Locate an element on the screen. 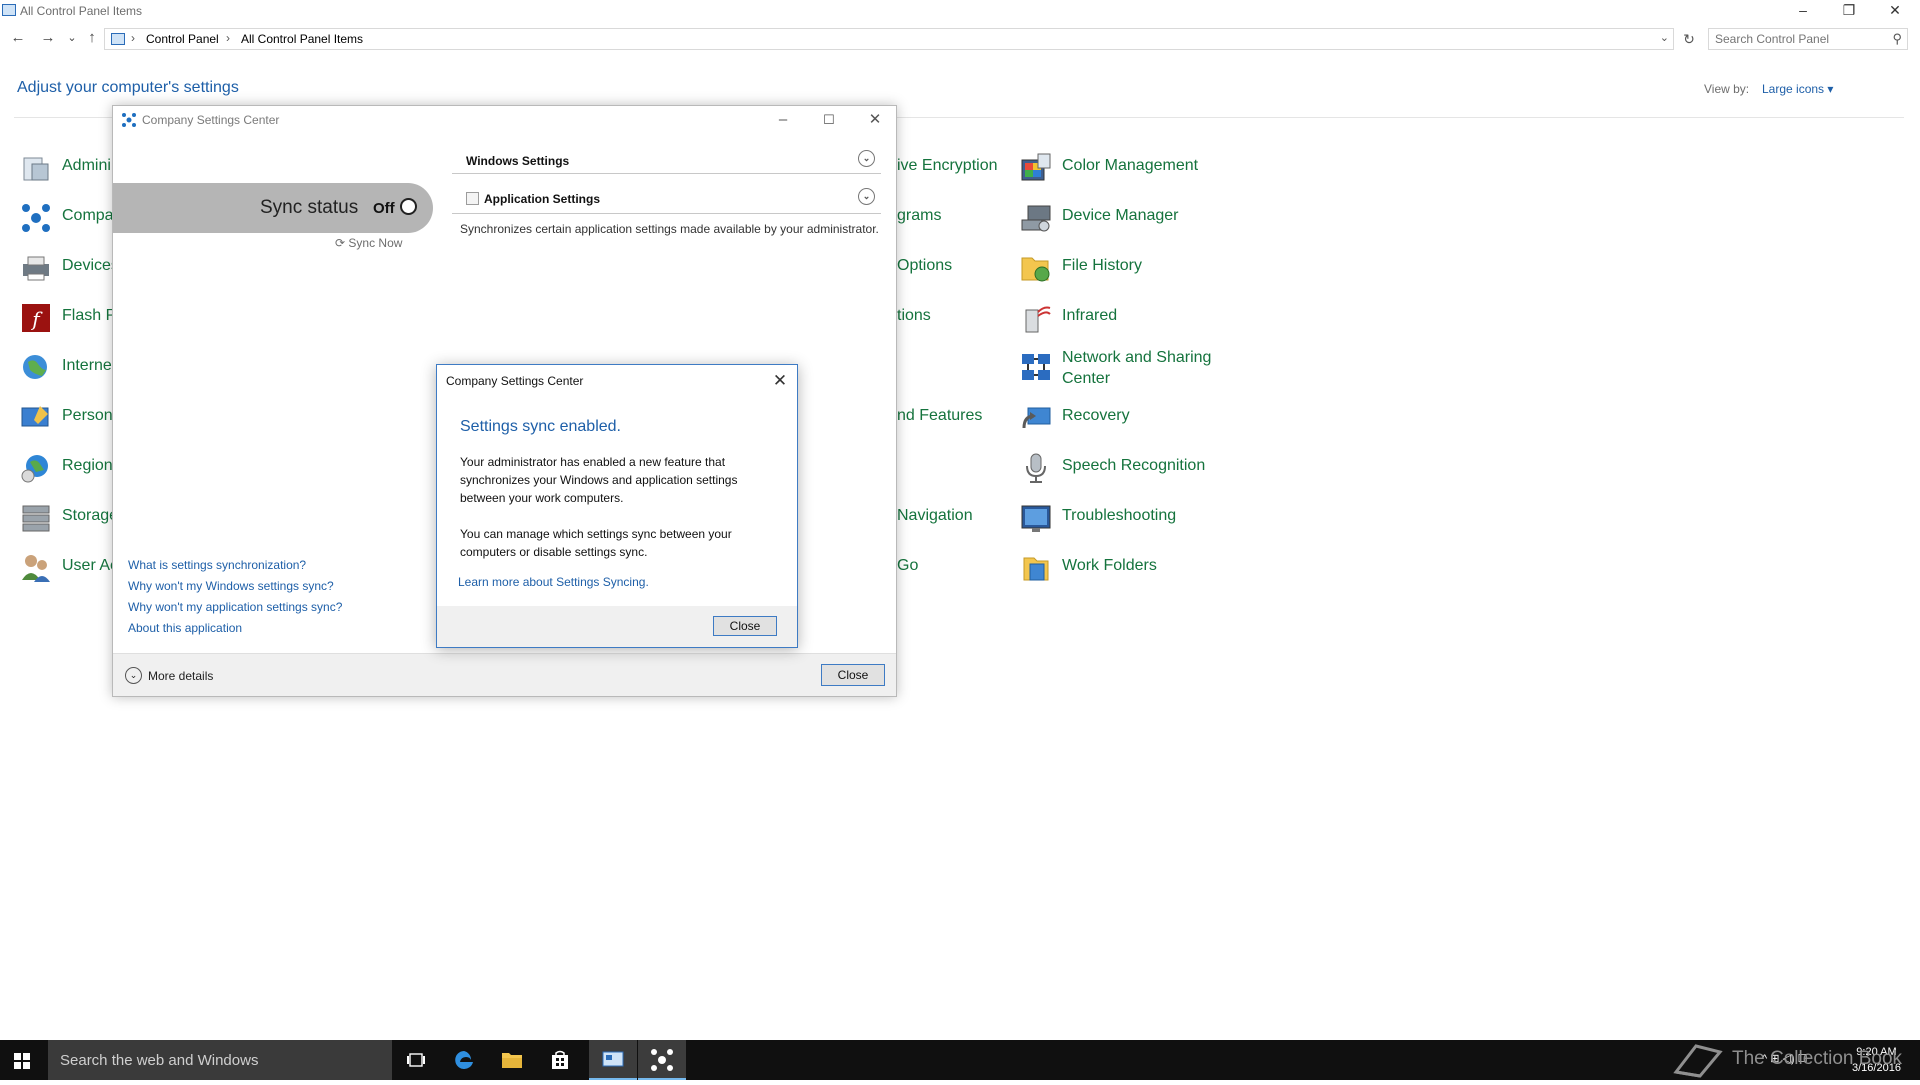 The height and width of the screenshot is (1085, 1920). application-settings-header: Application Settings ⌄ is located at coordinates (666, 198).